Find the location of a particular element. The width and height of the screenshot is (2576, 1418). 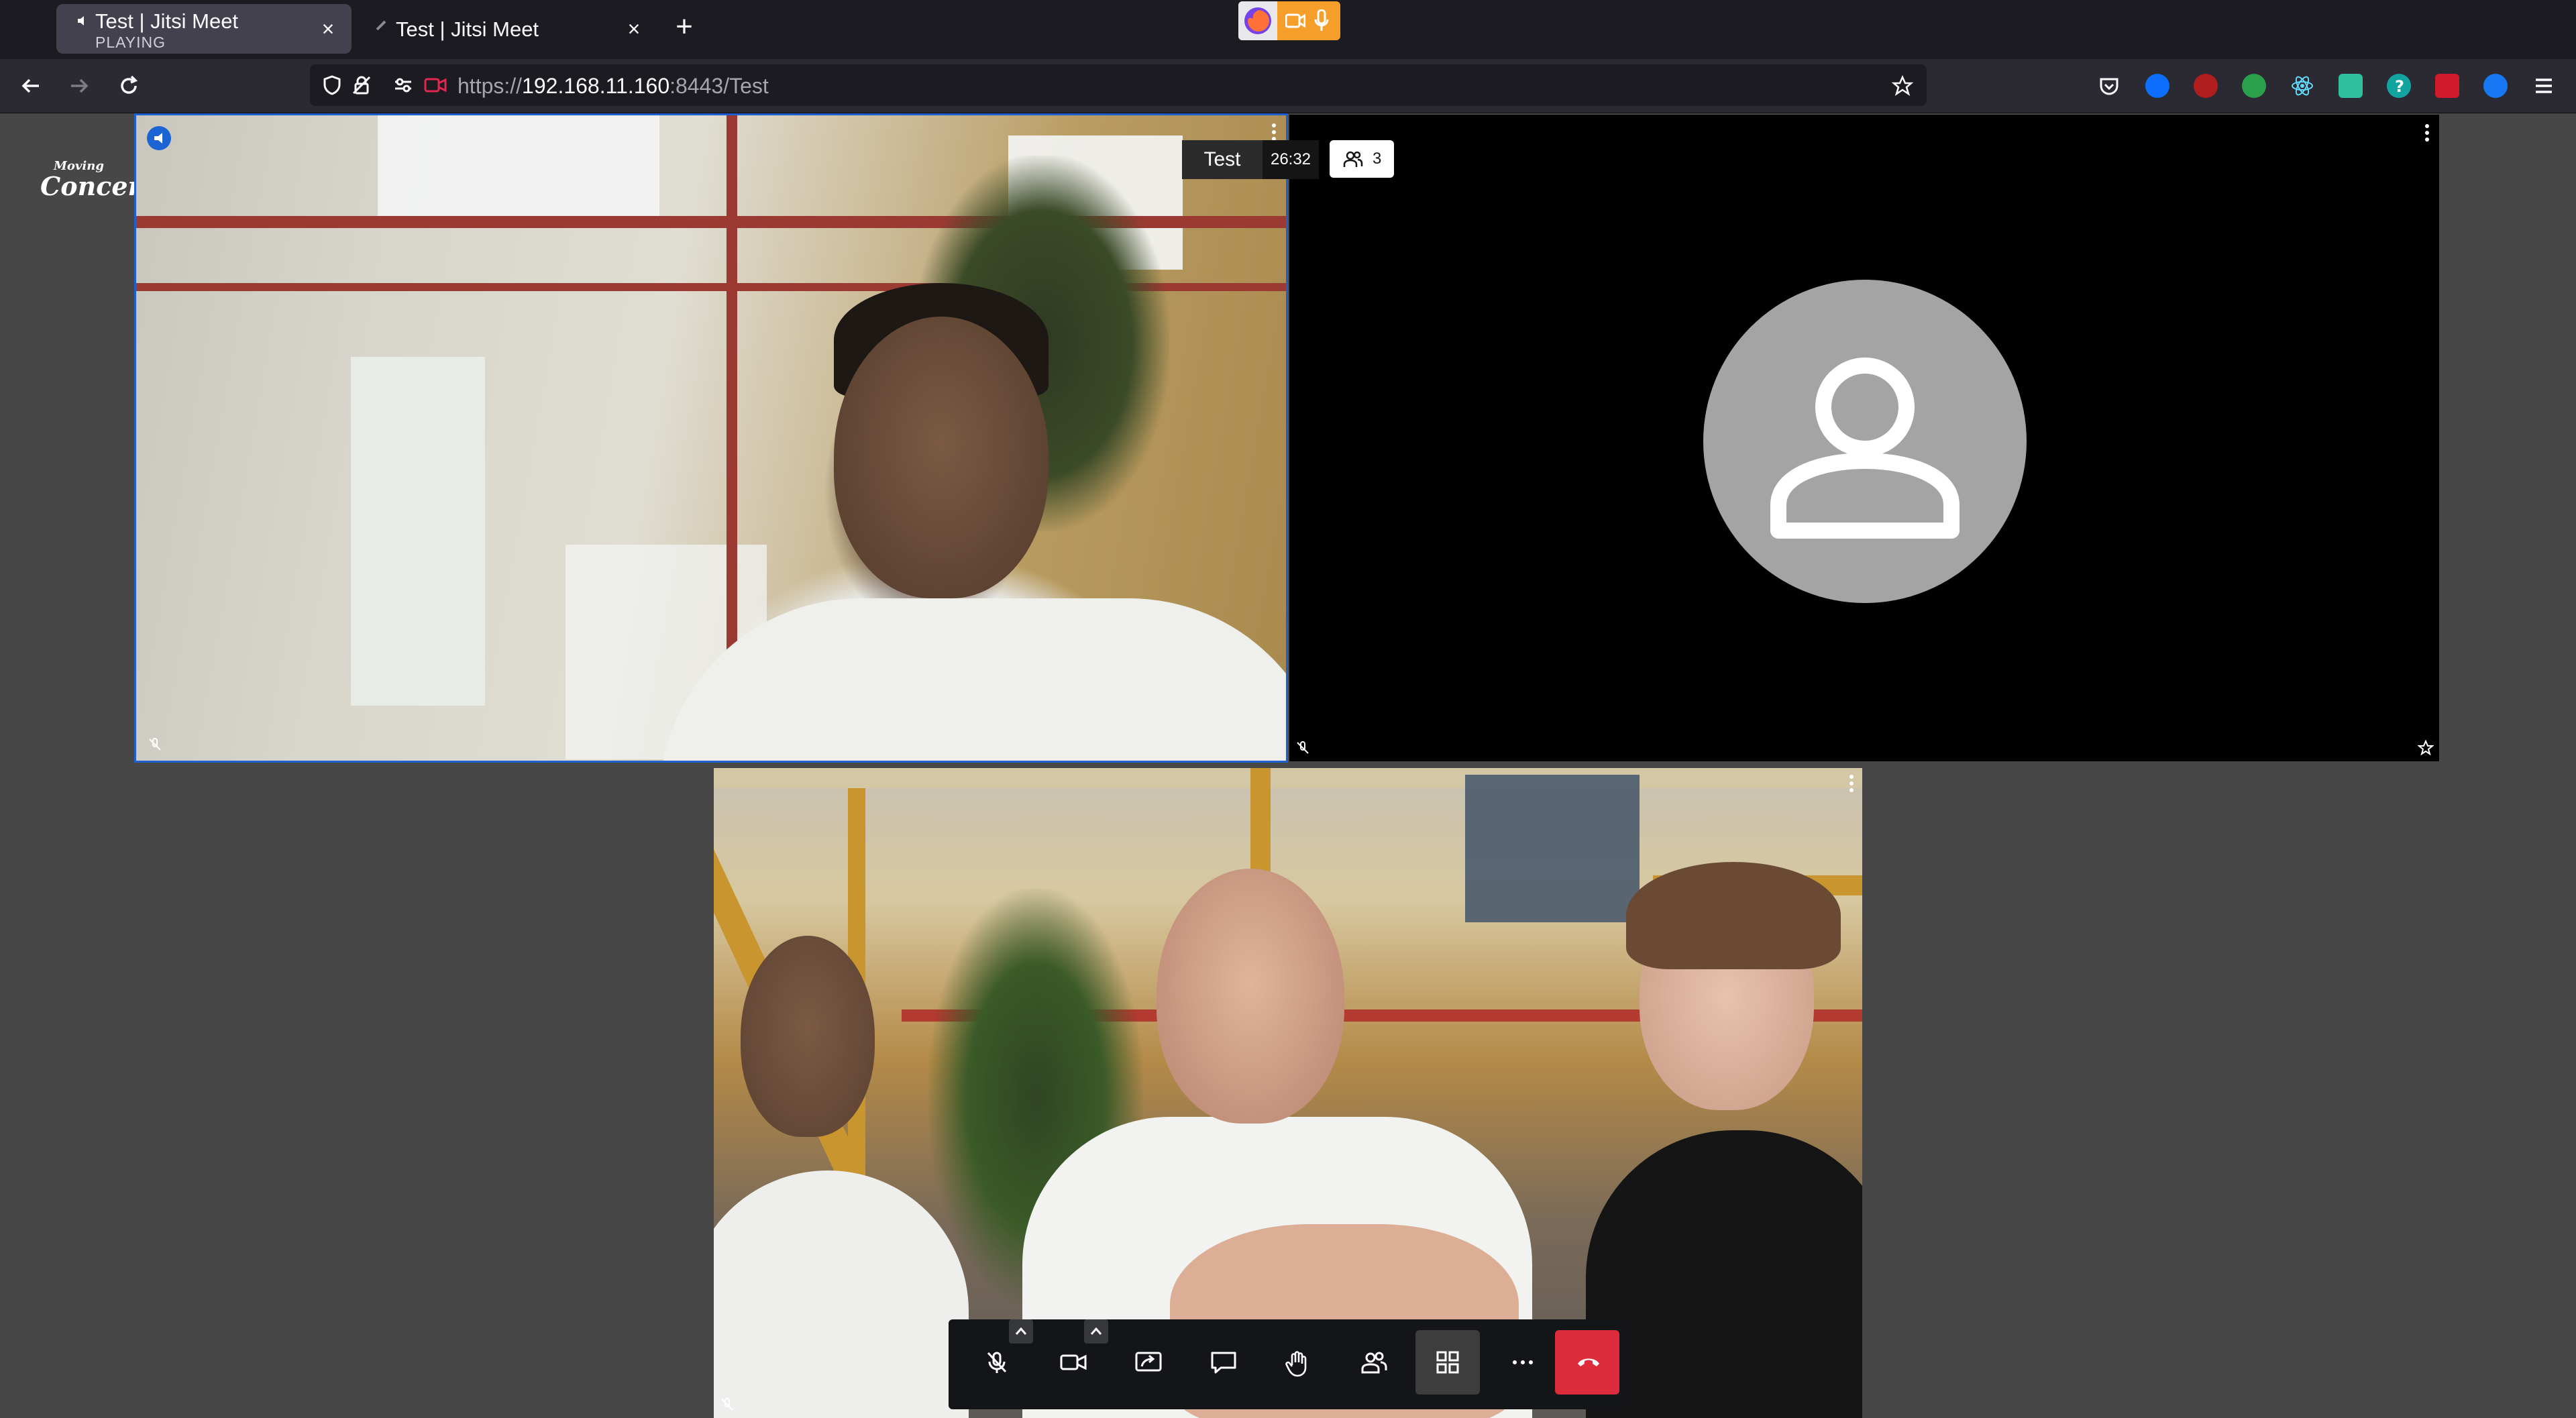

more-actions-button is located at coordinates (1523, 1362).